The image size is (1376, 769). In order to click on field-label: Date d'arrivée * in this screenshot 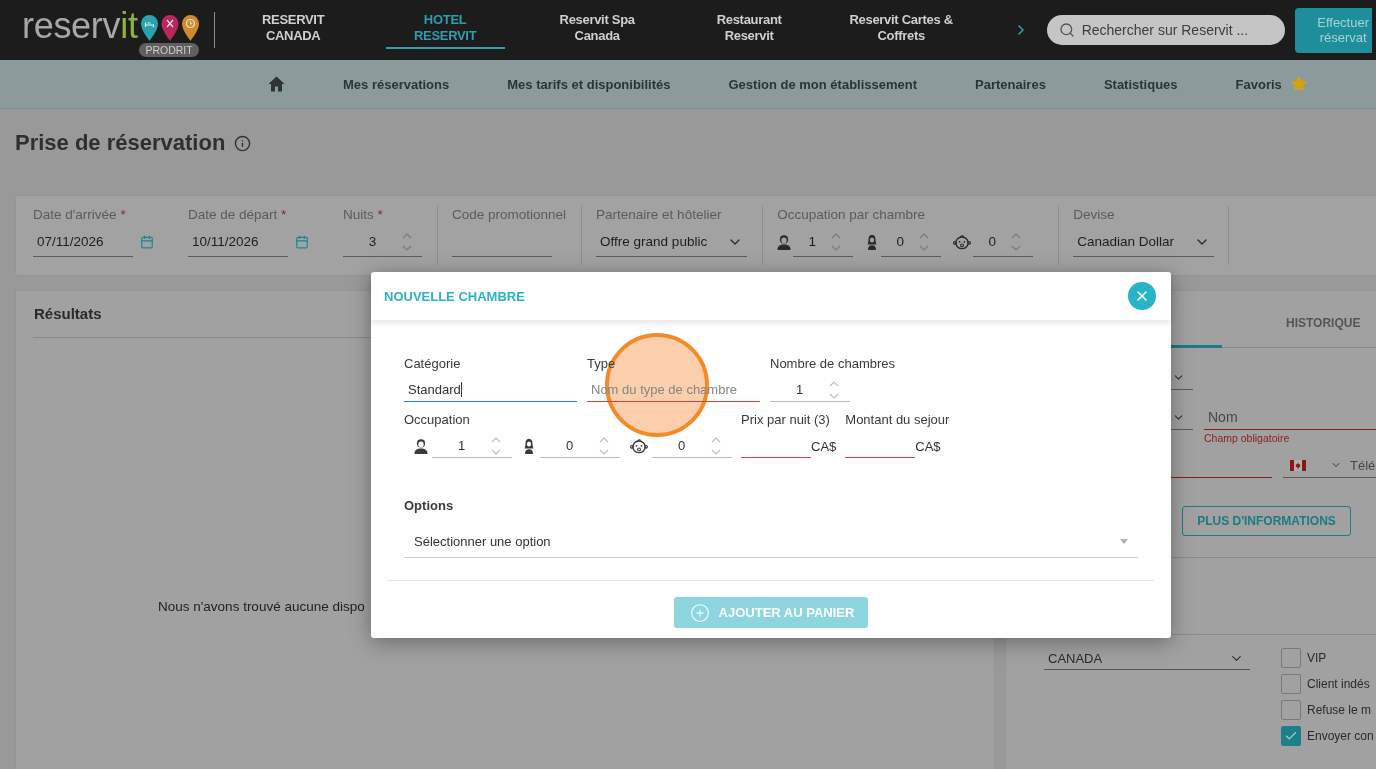, I will do `click(79, 215)`.